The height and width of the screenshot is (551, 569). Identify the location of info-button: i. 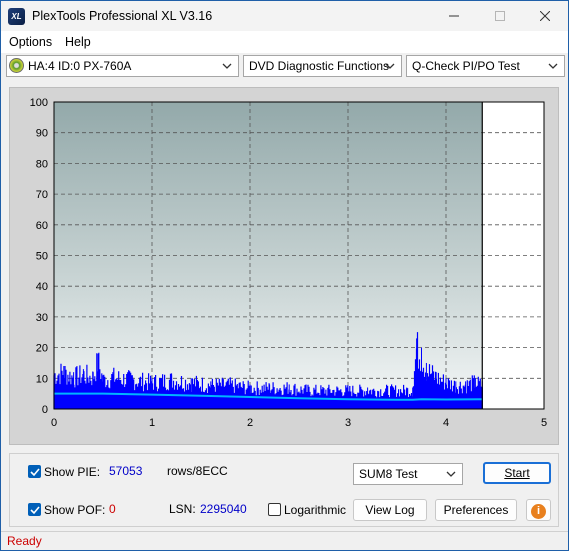
(538, 510).